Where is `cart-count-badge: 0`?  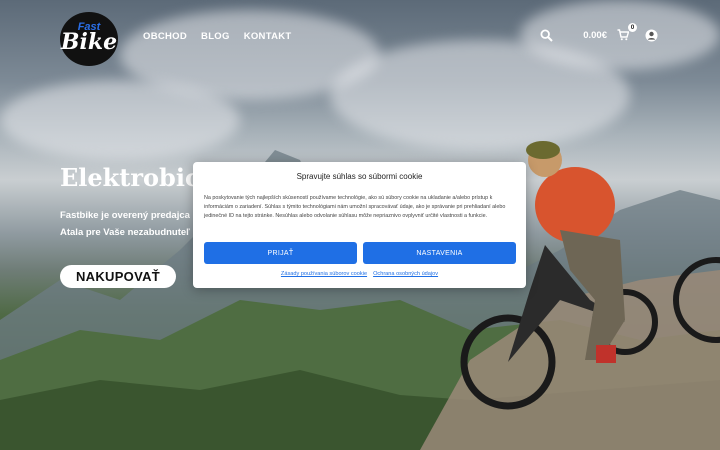
cart-count-badge: 0 is located at coordinates (632, 27).